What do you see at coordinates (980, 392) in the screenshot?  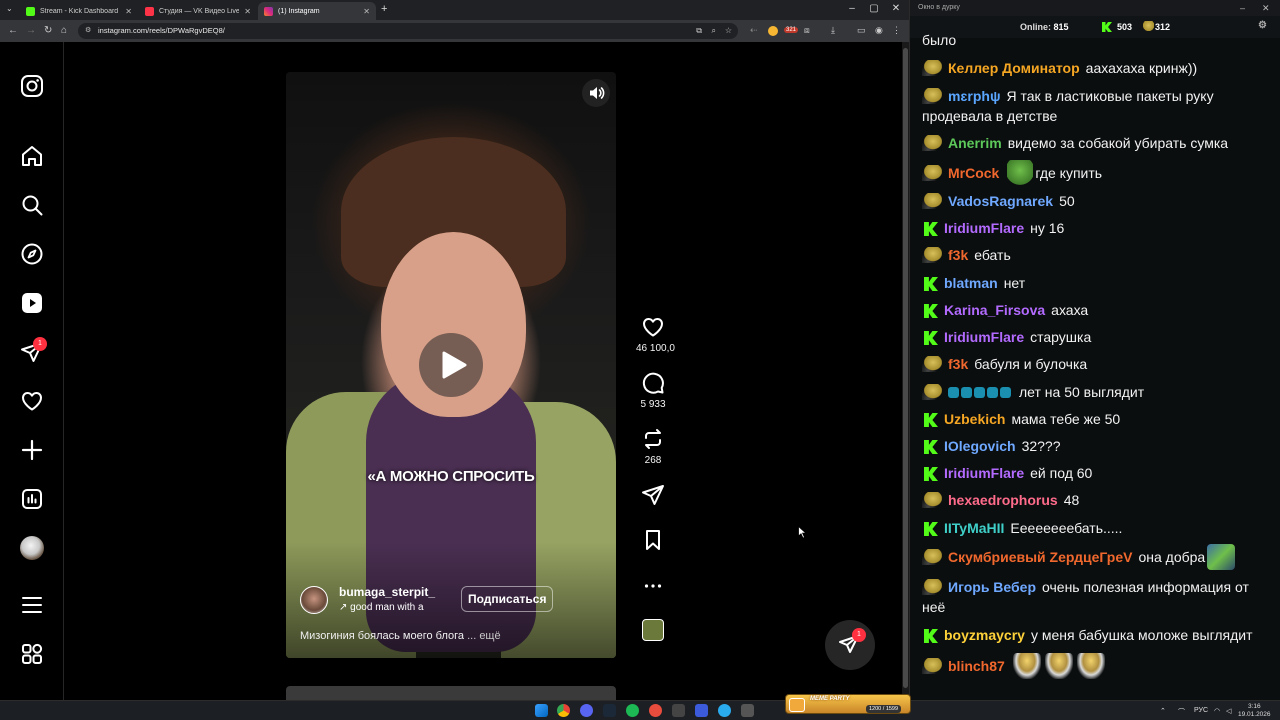 I see `hidden-username-dots` at bounding box center [980, 392].